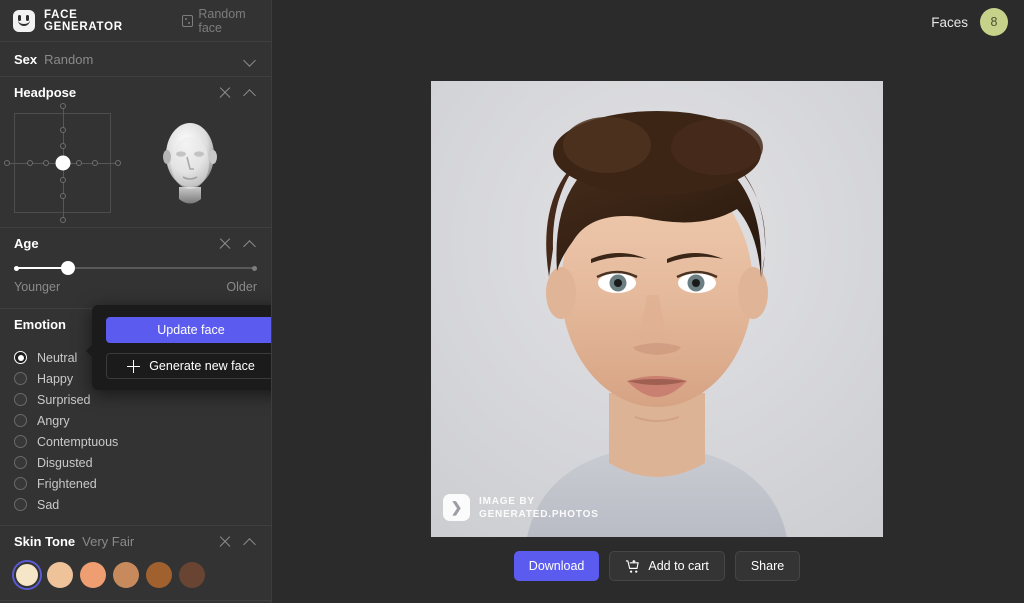 The image size is (1024, 603). Describe the element at coordinates (135, 420) in the screenshot. I see `emotion-option-angry: Angry` at that location.